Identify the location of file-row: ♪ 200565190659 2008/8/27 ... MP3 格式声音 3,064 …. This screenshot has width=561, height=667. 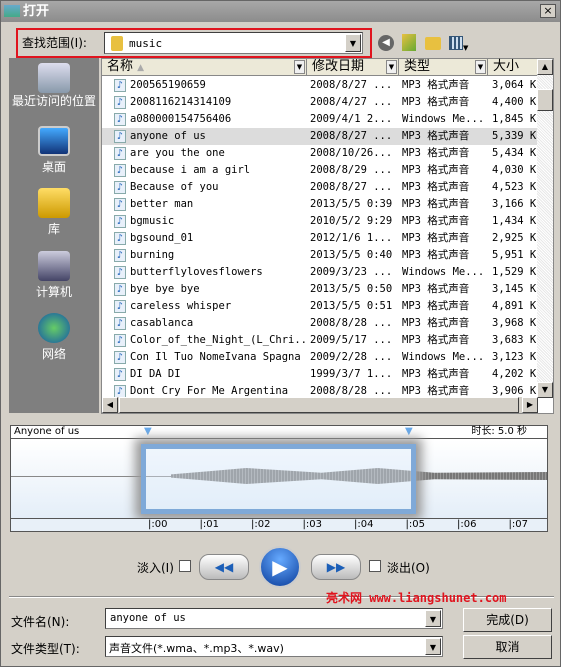
(320, 85).